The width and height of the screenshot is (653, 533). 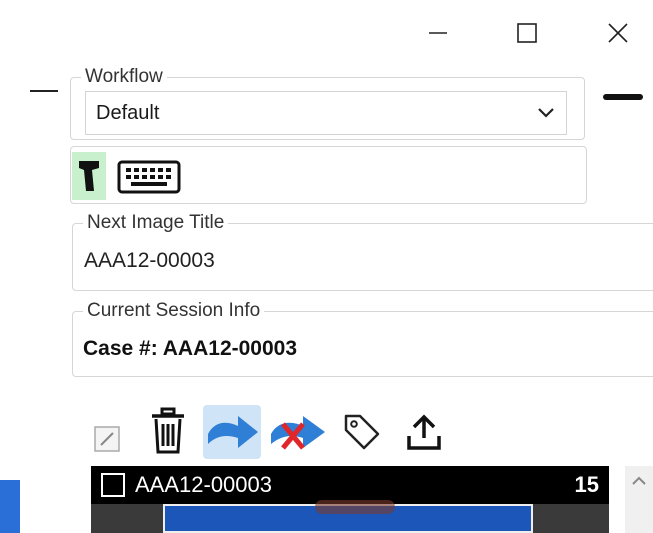 I want to click on collapse-right-handle, so click(x=623, y=97).